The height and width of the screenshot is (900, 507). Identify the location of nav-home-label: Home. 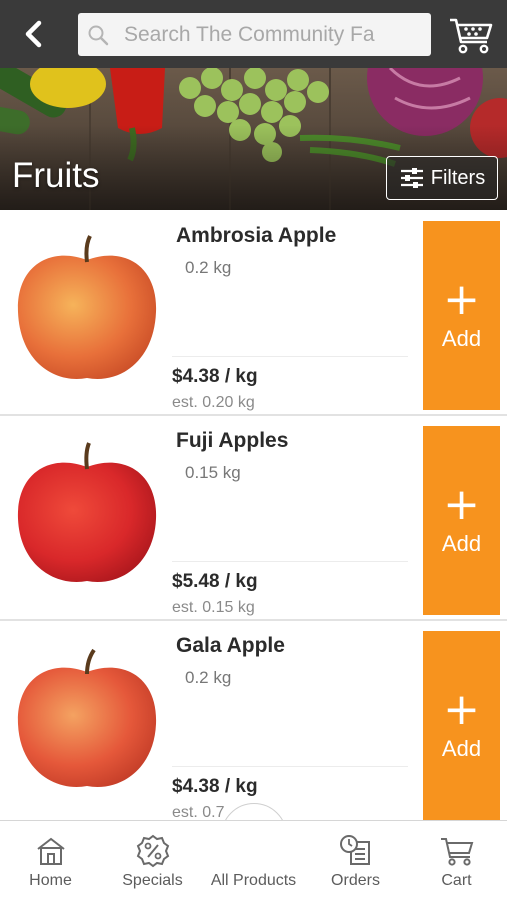
(50, 880).